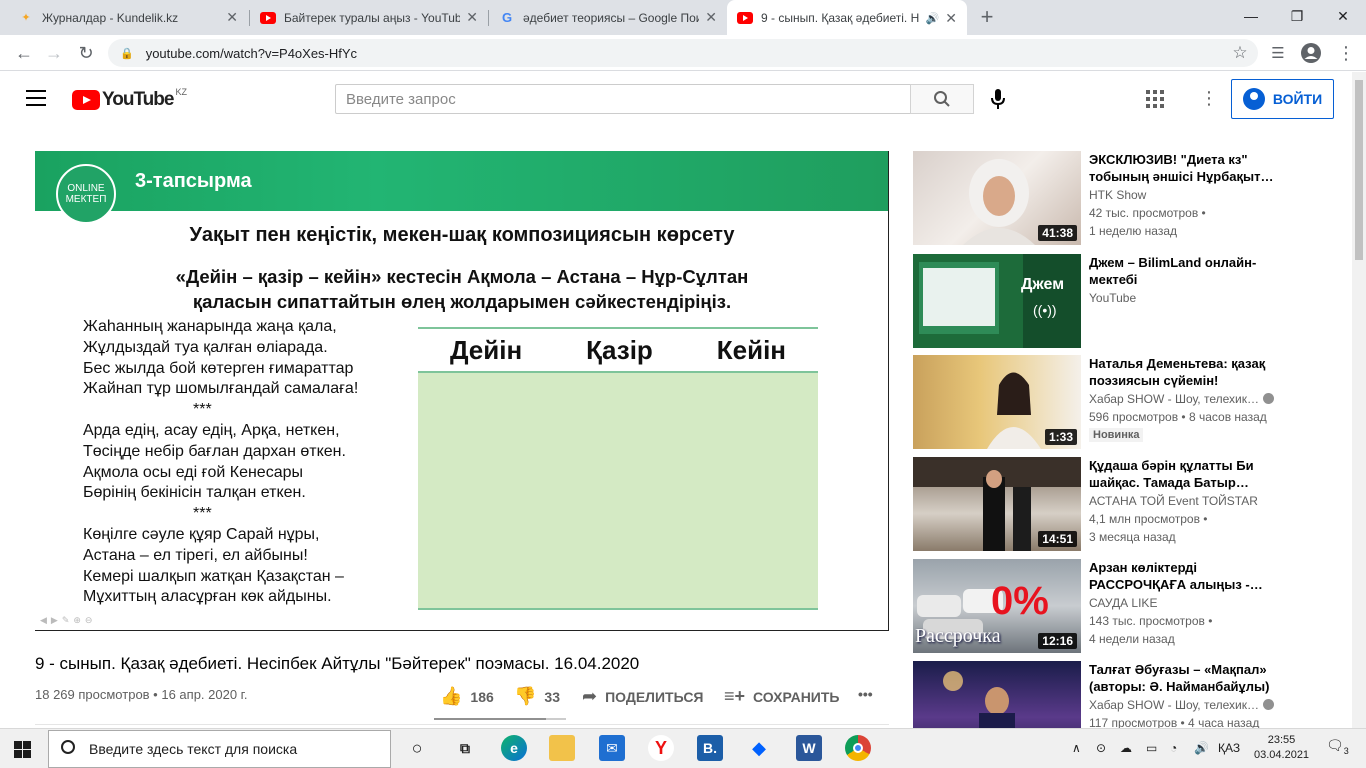  Describe the element at coordinates (997, 504) in the screenshot. I see `video-thumbnail: 14:51` at that location.